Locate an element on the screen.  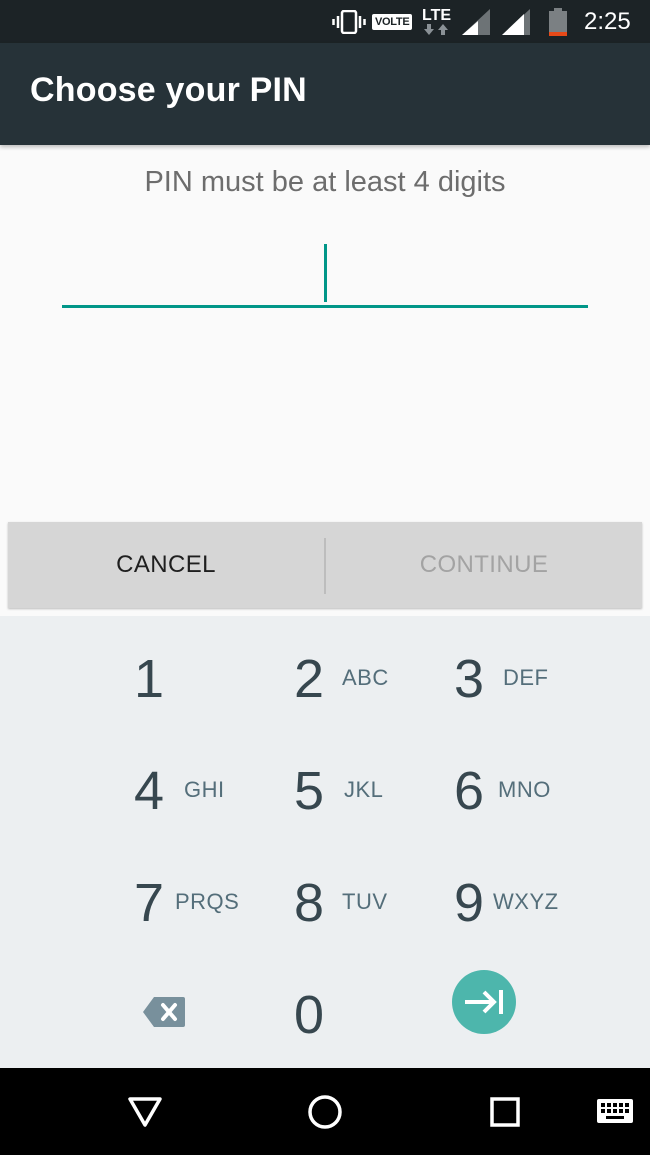
back-triangle-icon is located at coordinates (145, 1111).